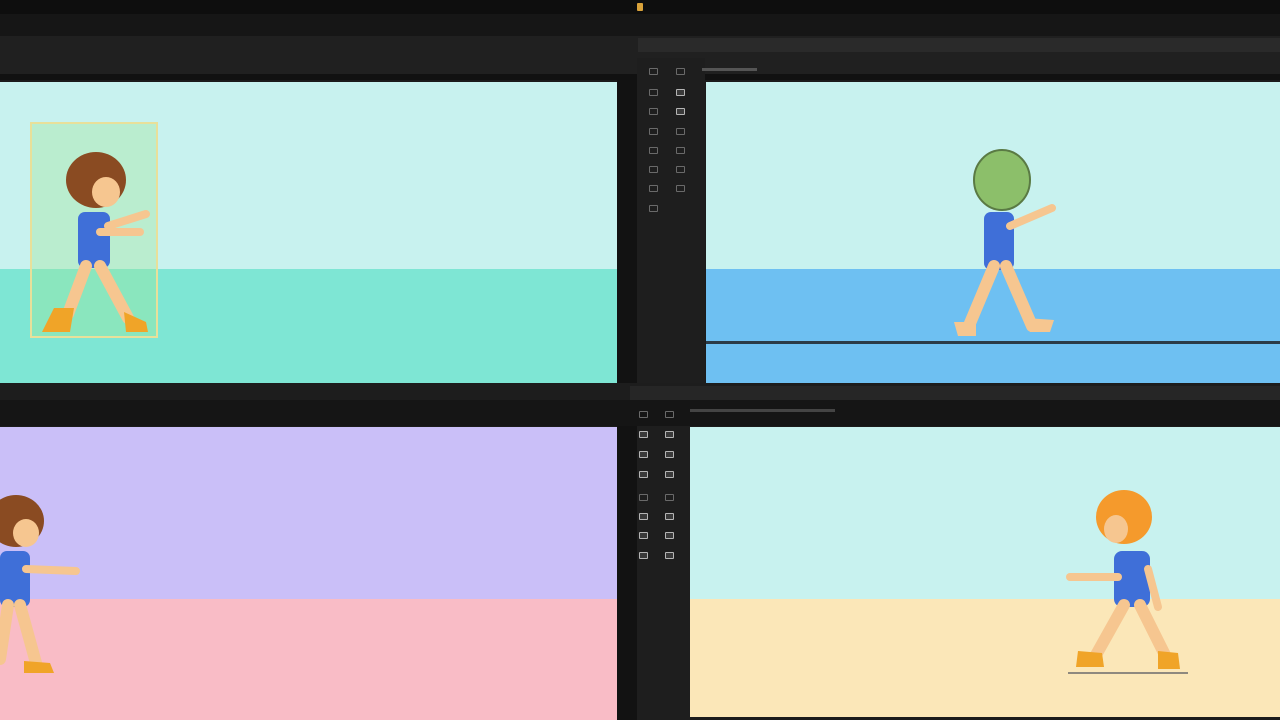  Describe the element at coordinates (308, 513) in the screenshot. I see `scene-sky` at that location.